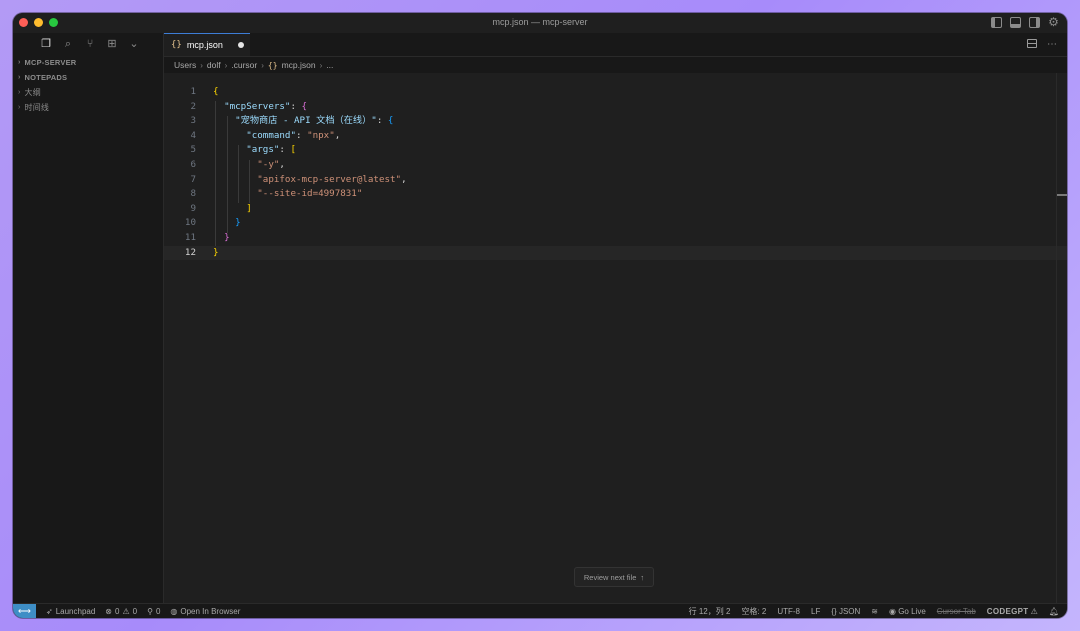  Describe the element at coordinates (210, 611) in the screenshot. I see `open-in-browser-label: Open In Browser` at that location.